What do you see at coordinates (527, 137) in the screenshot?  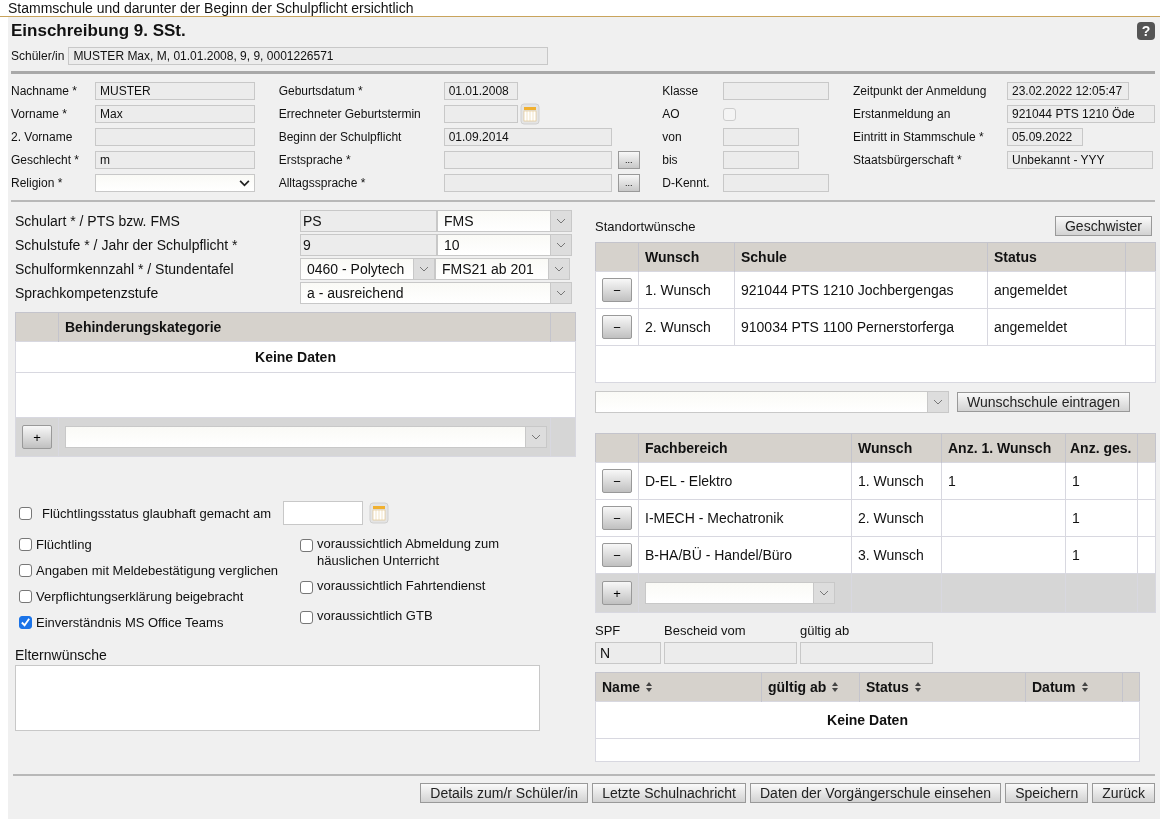 I see `text-field: 01.09.2014` at bounding box center [527, 137].